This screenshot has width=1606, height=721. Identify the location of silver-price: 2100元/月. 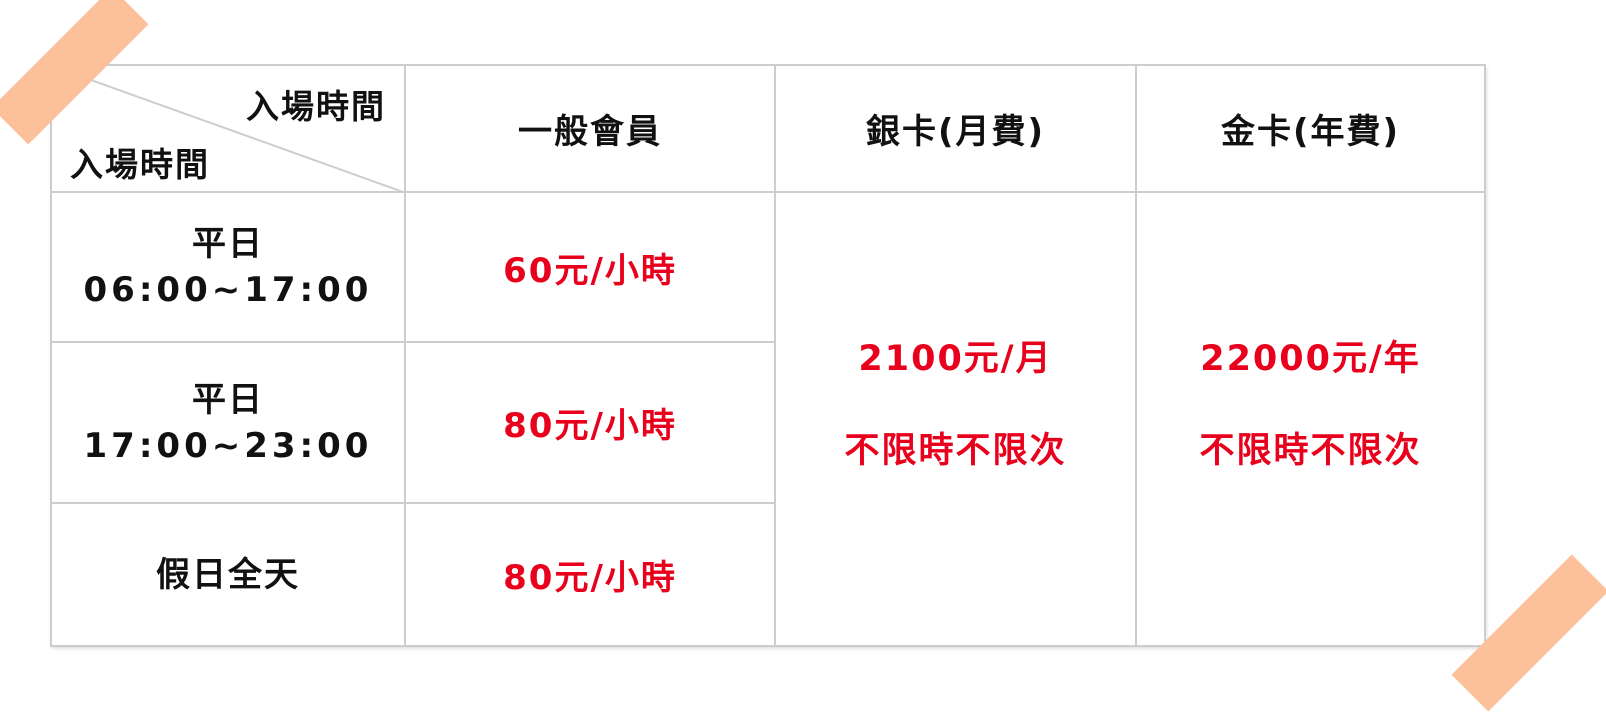
(955, 359).